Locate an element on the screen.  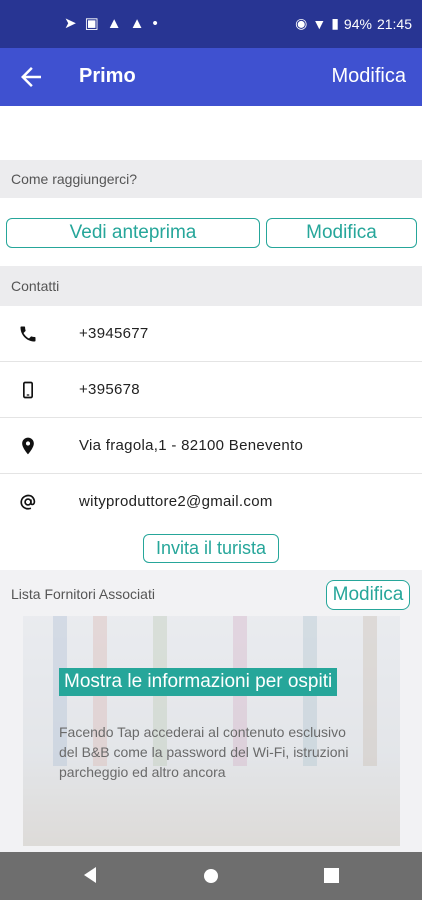
phone-icon is located at coordinates (28, 334).